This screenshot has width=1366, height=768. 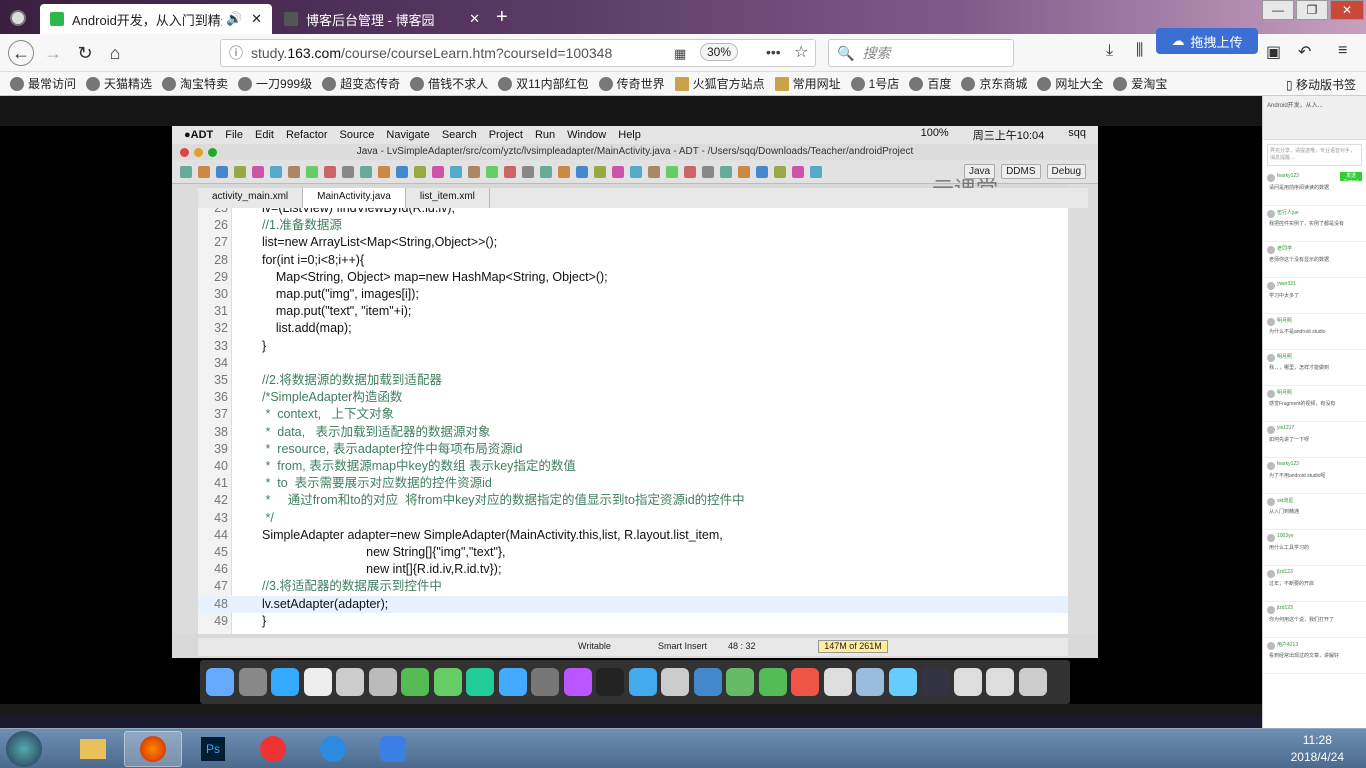 I want to click on tab-android-course: Android开发，从入门到精通 🔊 ✕, so click(x=156, y=19).